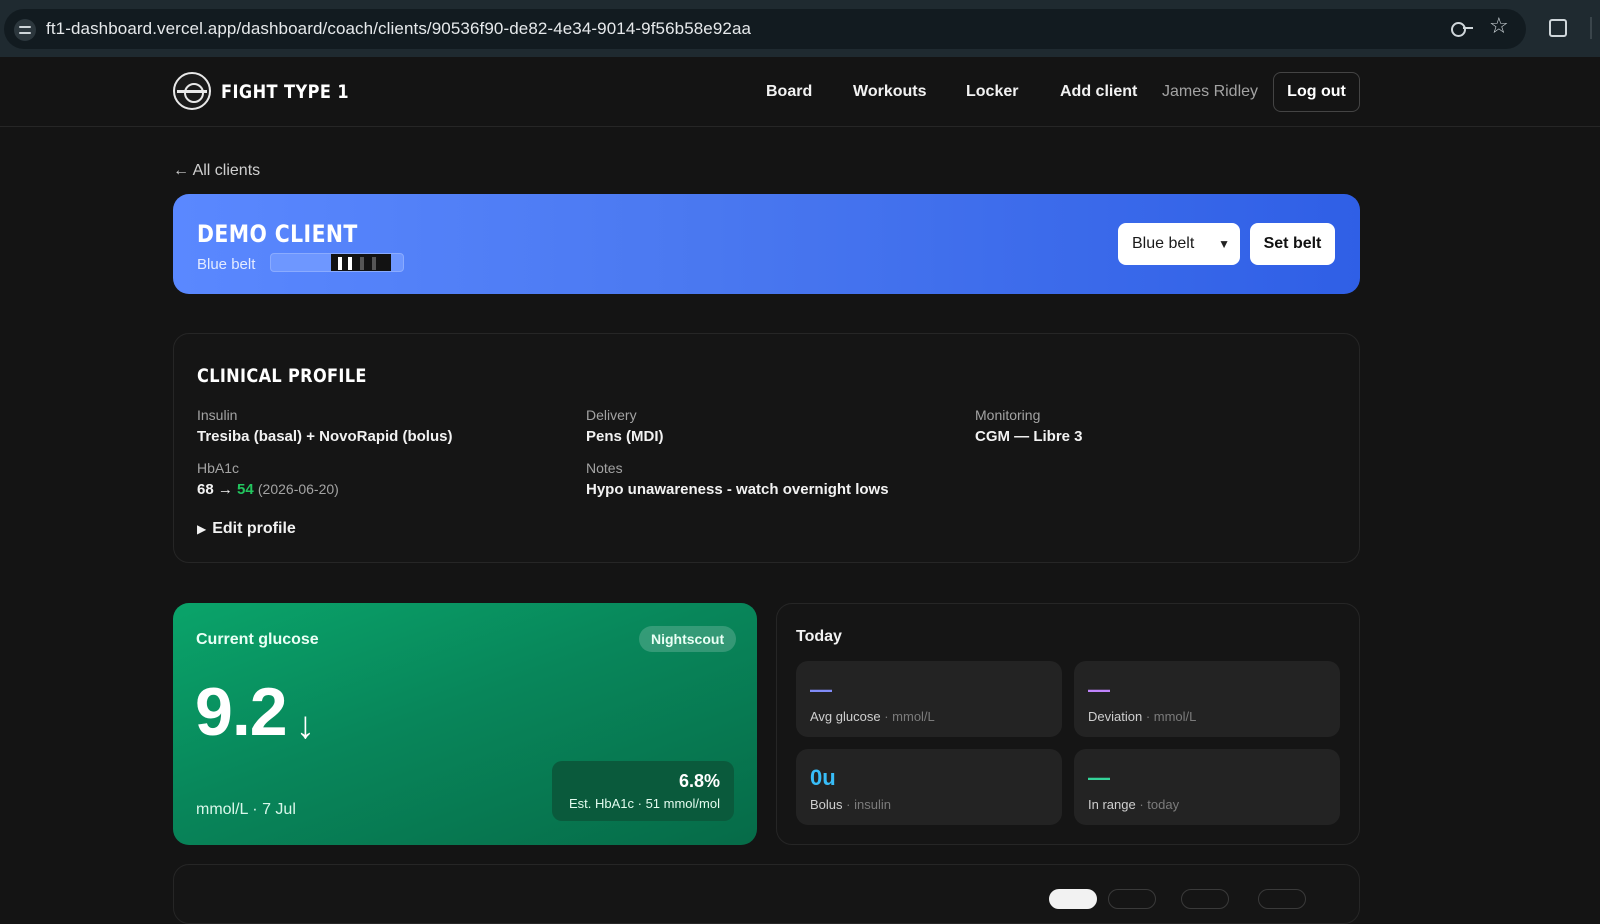 The width and height of the screenshot is (1600, 924). I want to click on nav-workouts: Workouts, so click(889, 92).